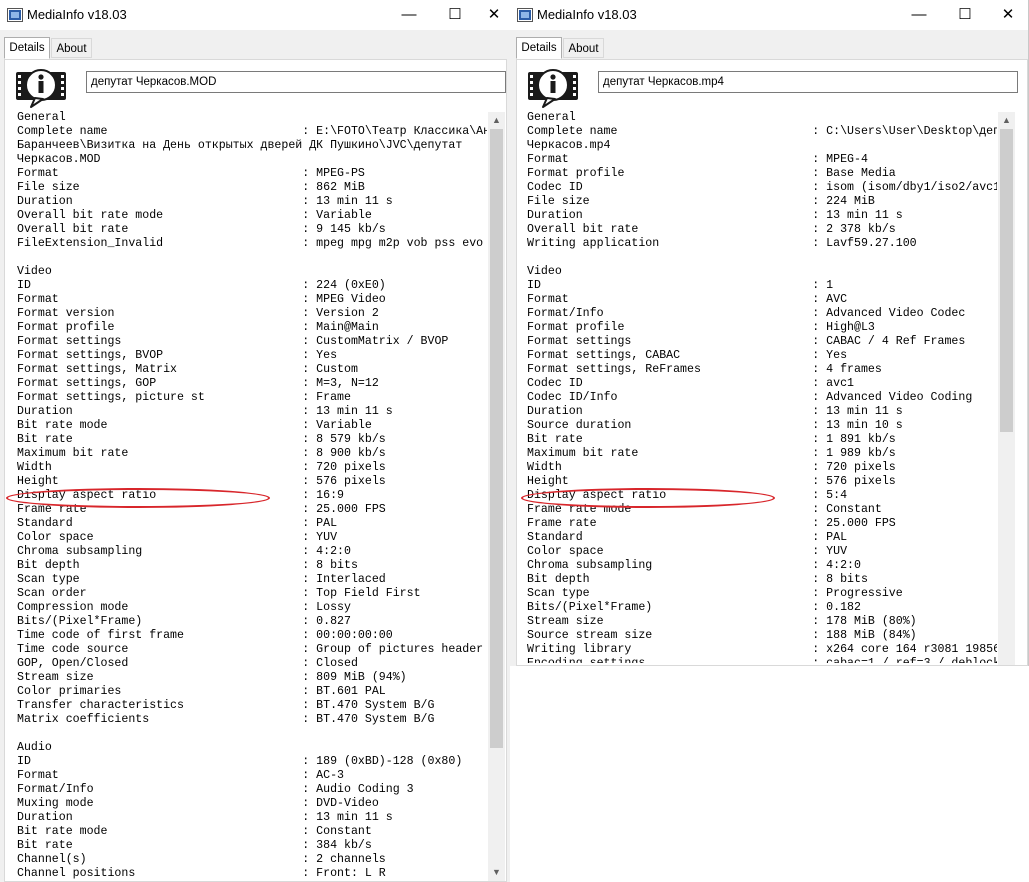 Image resolution: width=1029 pixels, height=882 pixels. I want to click on vertical-scrollbar: ▲, so click(1006, 388).